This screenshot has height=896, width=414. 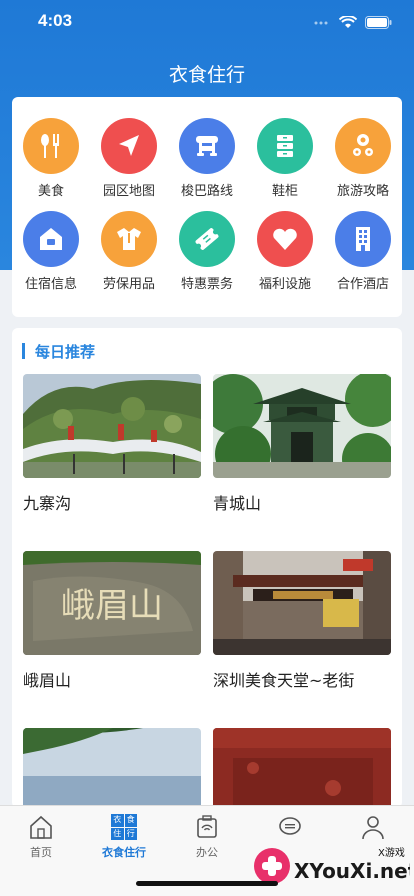 What do you see at coordinates (50, 191) in the screenshot?
I see `menu-label: 美食` at bounding box center [50, 191].